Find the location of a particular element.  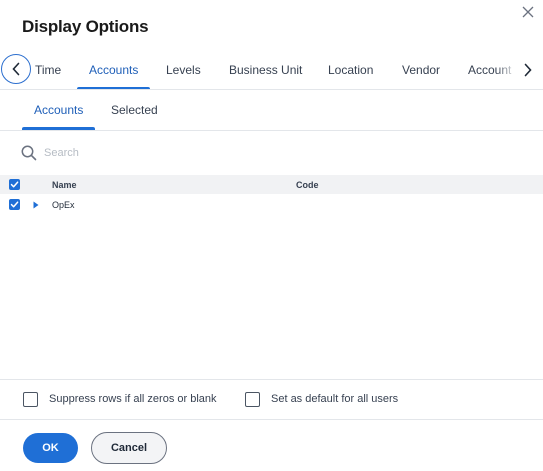

search-icon is located at coordinates (29, 153).